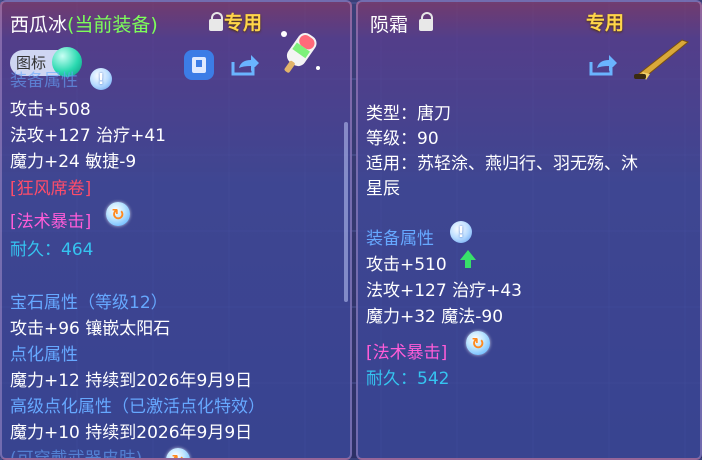 This screenshot has height=460, width=702. I want to click on durability-stat: 耐久：464, so click(52, 250).